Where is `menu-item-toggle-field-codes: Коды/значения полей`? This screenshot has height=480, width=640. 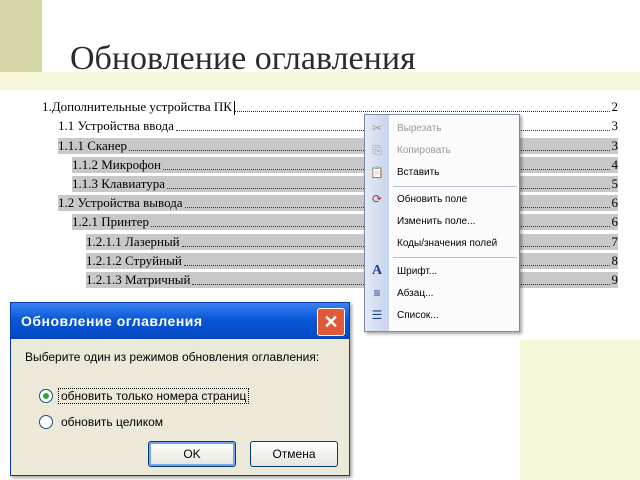
menu-item-toggle-field-codes: Коды/значения полей is located at coordinates (442, 243).